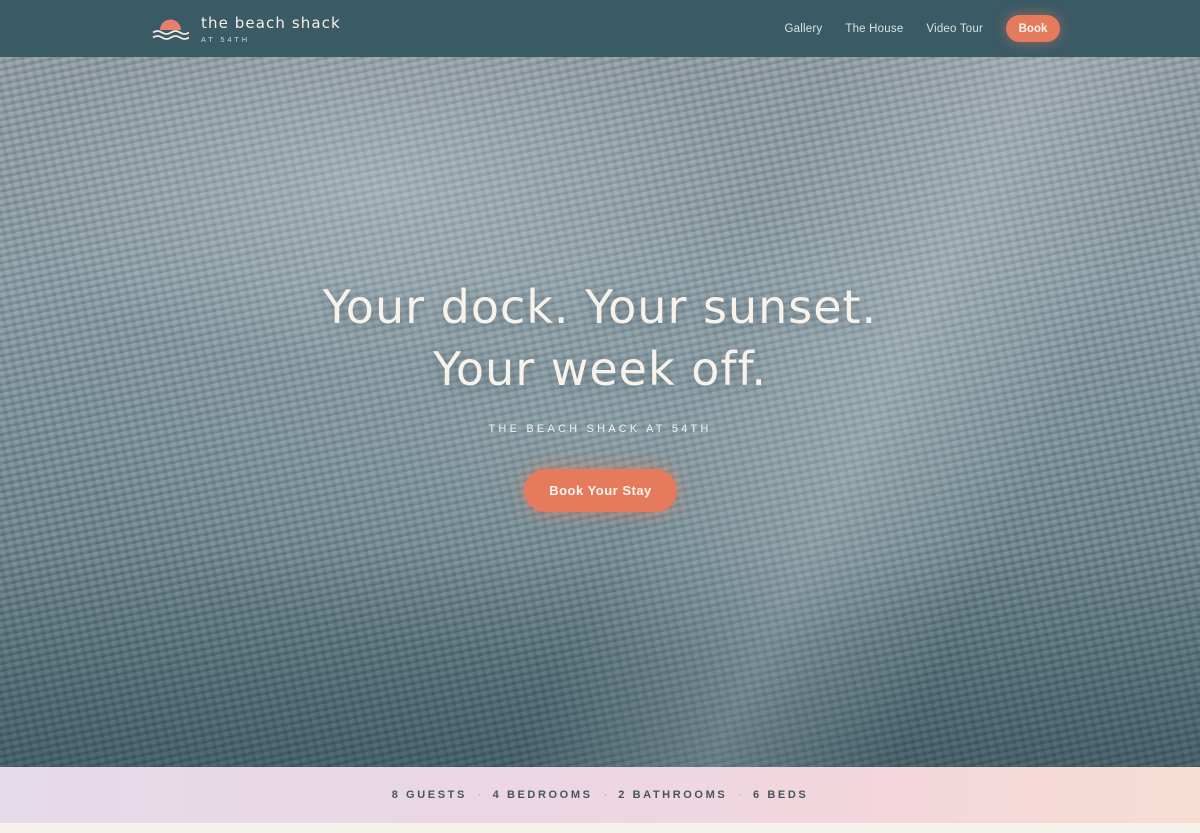 The width and height of the screenshot is (1200, 833). I want to click on brand-name: the beach shack, so click(271, 22).